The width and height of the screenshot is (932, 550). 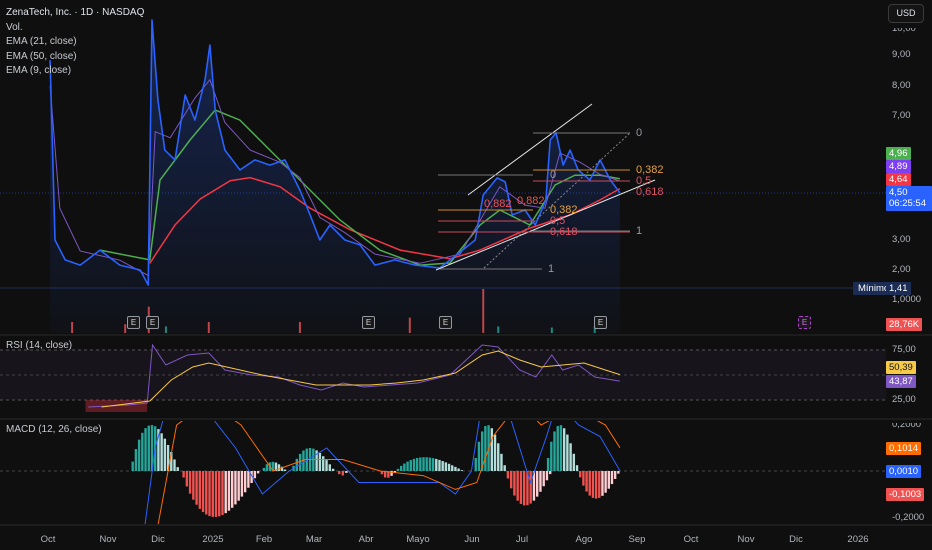 I want to click on legend-volume: Vol., so click(x=75, y=28).